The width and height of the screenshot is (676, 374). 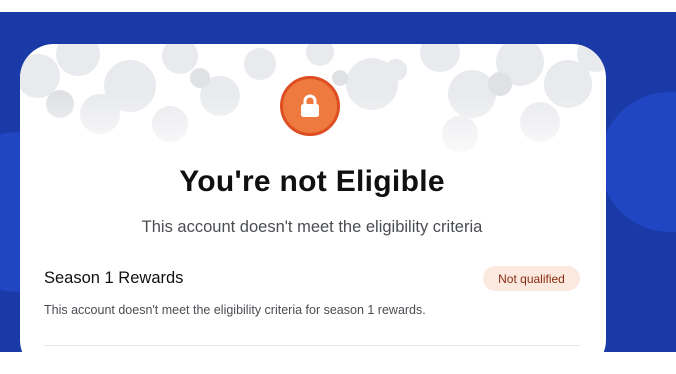 What do you see at coordinates (114, 278) in the screenshot?
I see `reward-title: Season 1 Rewards` at bounding box center [114, 278].